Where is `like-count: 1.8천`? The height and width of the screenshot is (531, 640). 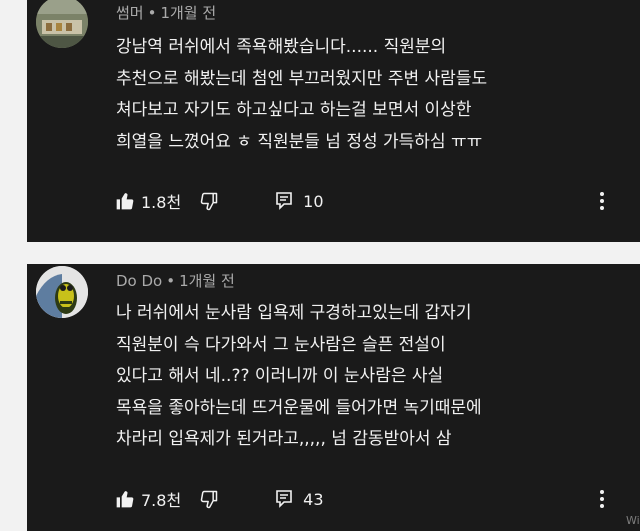
like-count: 1.8천 is located at coordinates (161, 202).